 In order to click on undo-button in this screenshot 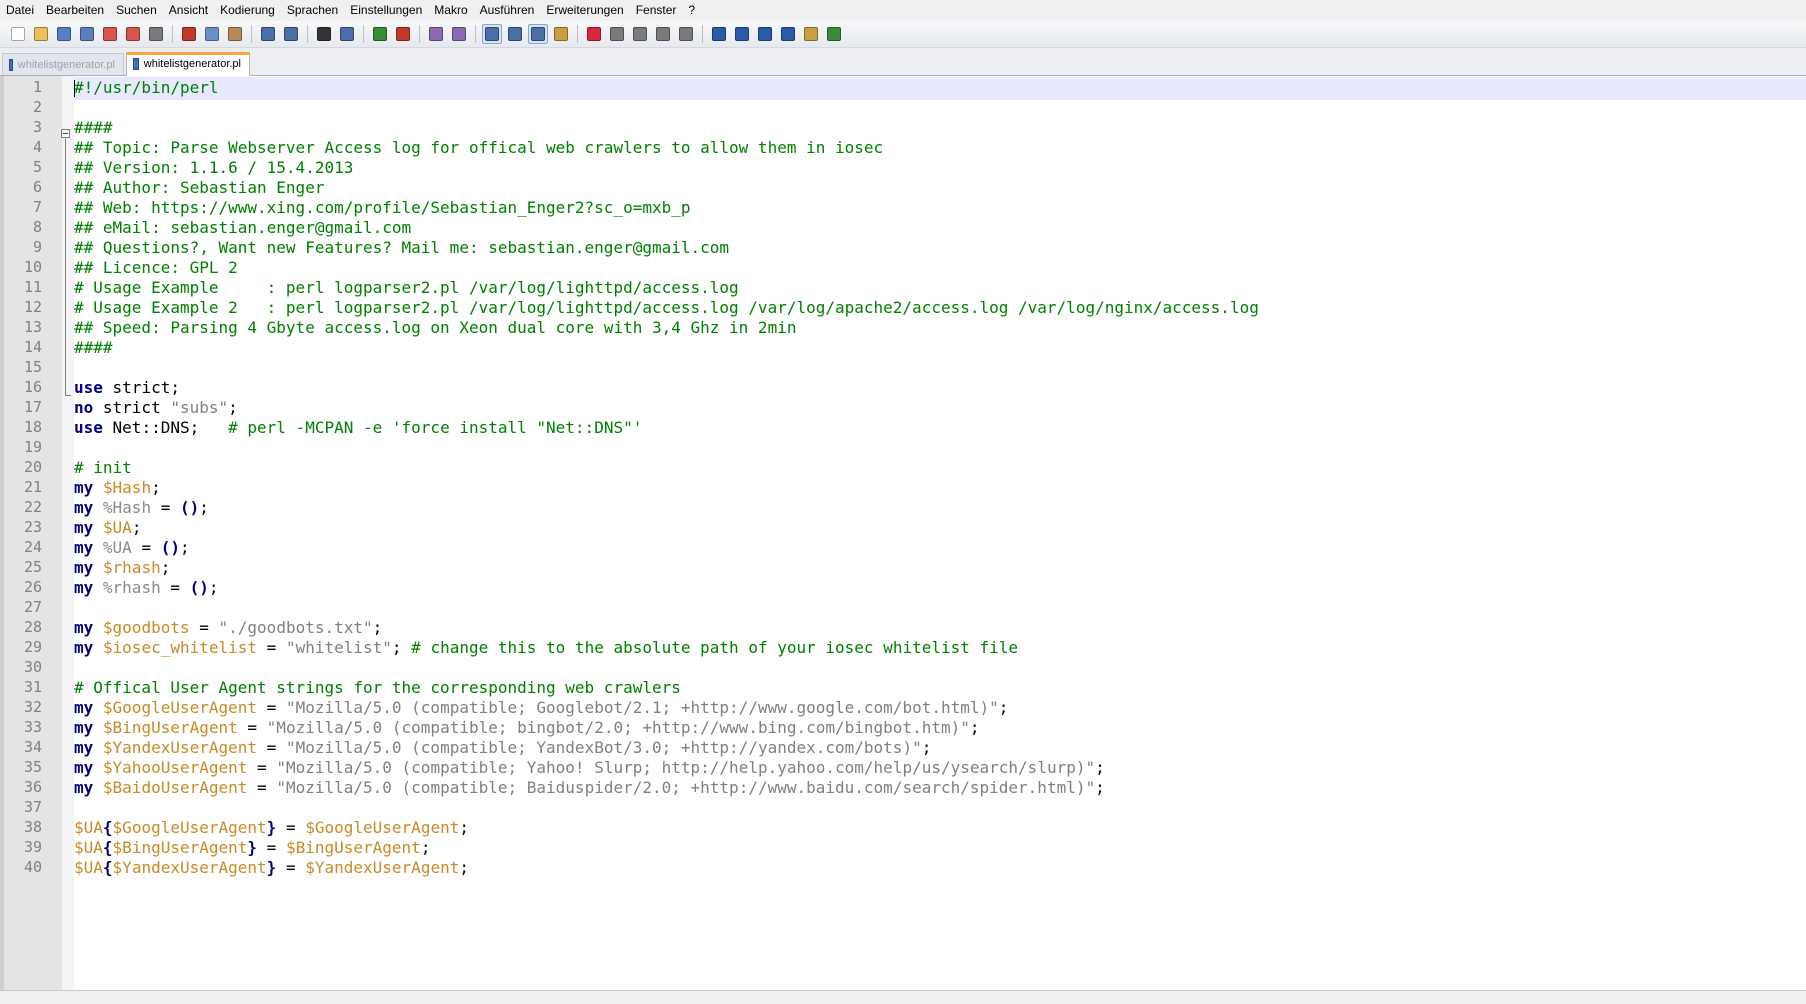, I will do `click(268, 34)`.